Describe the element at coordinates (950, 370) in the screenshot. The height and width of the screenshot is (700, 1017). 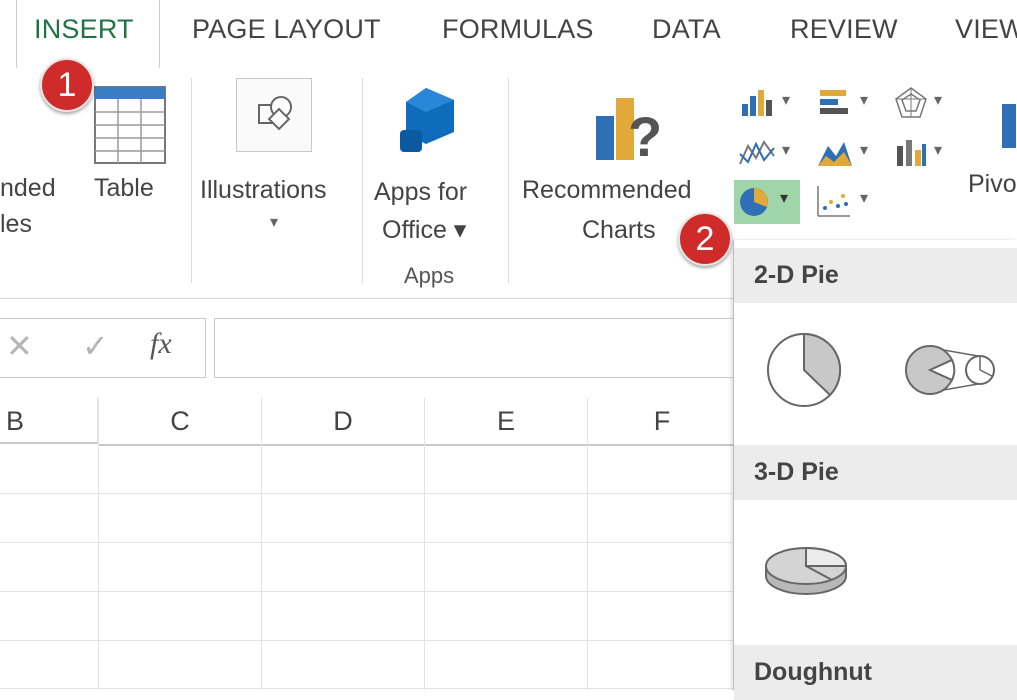
I see `pie-of-pie-option-icon` at that location.